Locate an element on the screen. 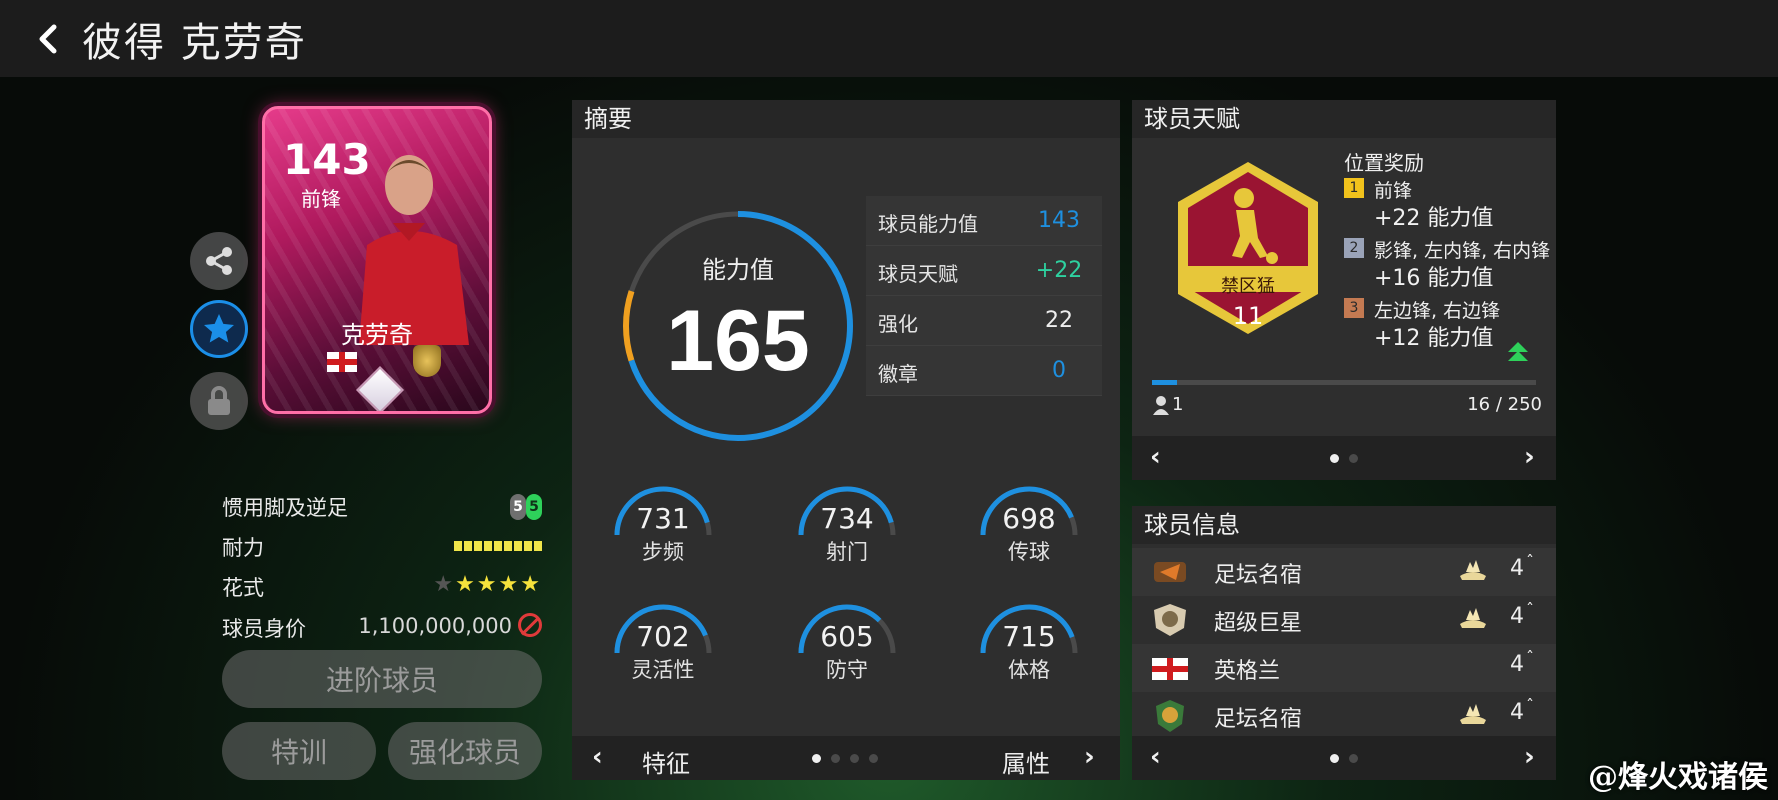  train-button: 特训 is located at coordinates (299, 751).